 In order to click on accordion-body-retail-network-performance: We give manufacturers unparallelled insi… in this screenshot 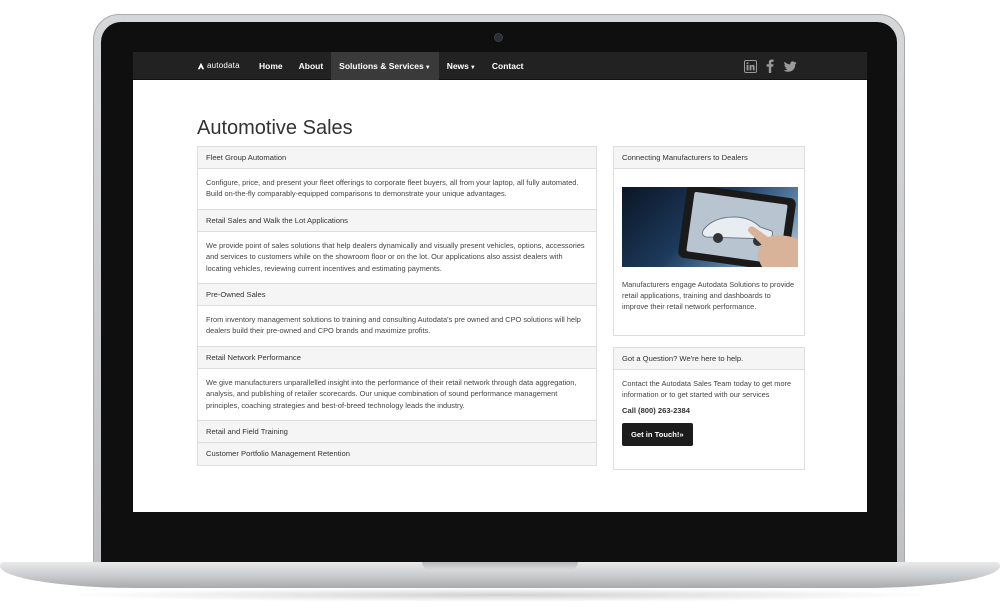, I will do `click(397, 395)`.